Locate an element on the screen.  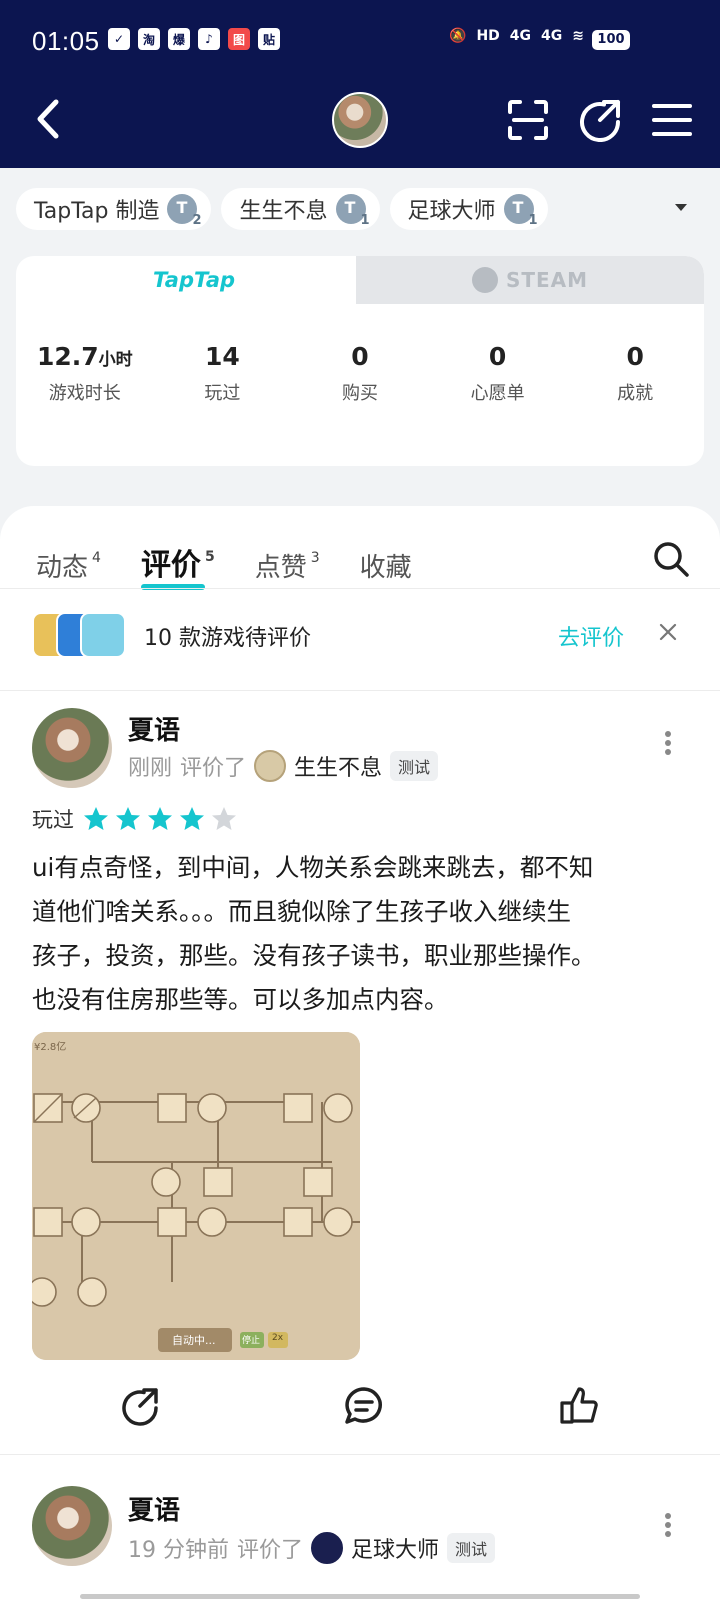
review-meta: 19 分钟前 评价了 足球大师 测试 is located at coordinates (312, 1548).